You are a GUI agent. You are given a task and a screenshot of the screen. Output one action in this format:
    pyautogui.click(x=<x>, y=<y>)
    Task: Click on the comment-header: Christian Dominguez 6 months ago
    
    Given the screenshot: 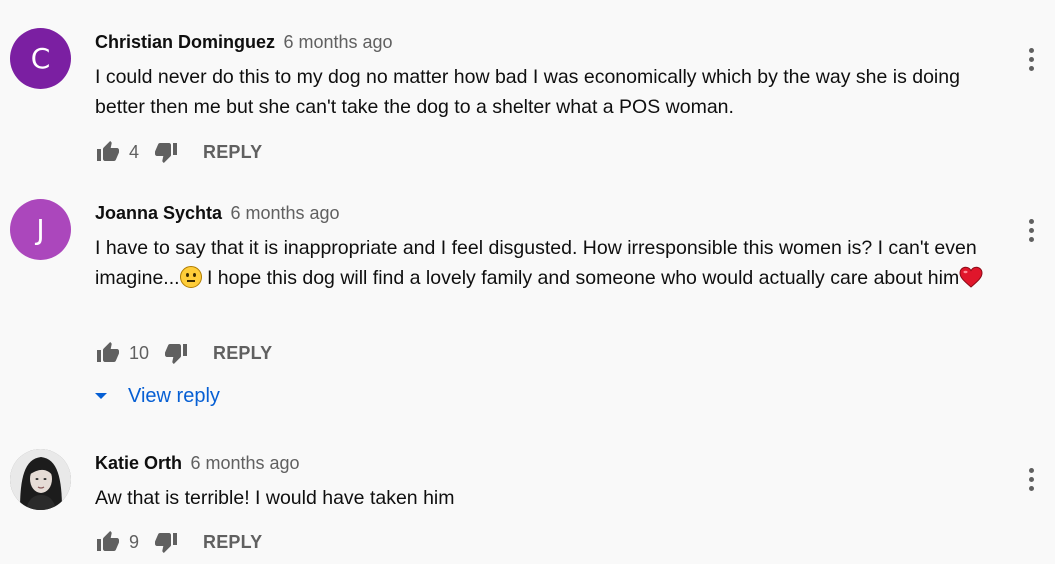 What is the action you would take?
    pyautogui.click(x=555, y=42)
    